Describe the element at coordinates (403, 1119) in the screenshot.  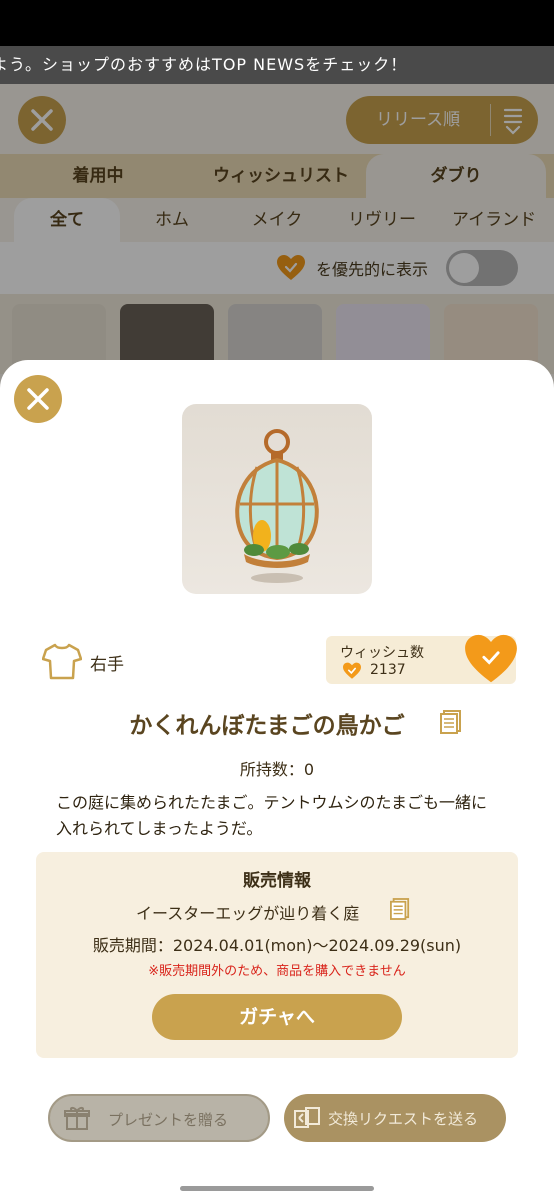
I see `trade-label: 交換リクエストを送る` at that location.